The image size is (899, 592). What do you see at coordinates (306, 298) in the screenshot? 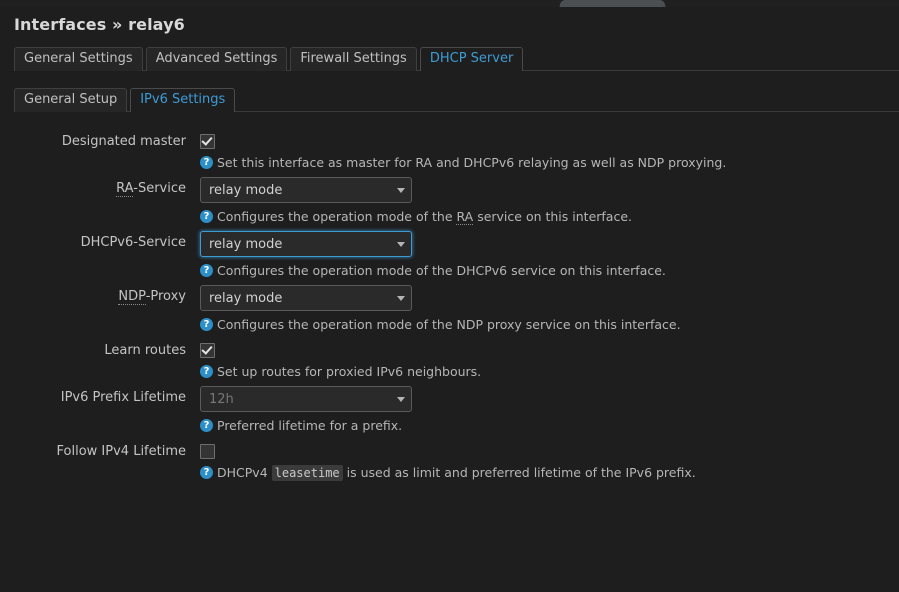
I see `select-ndp-proxy: relay mode` at bounding box center [306, 298].